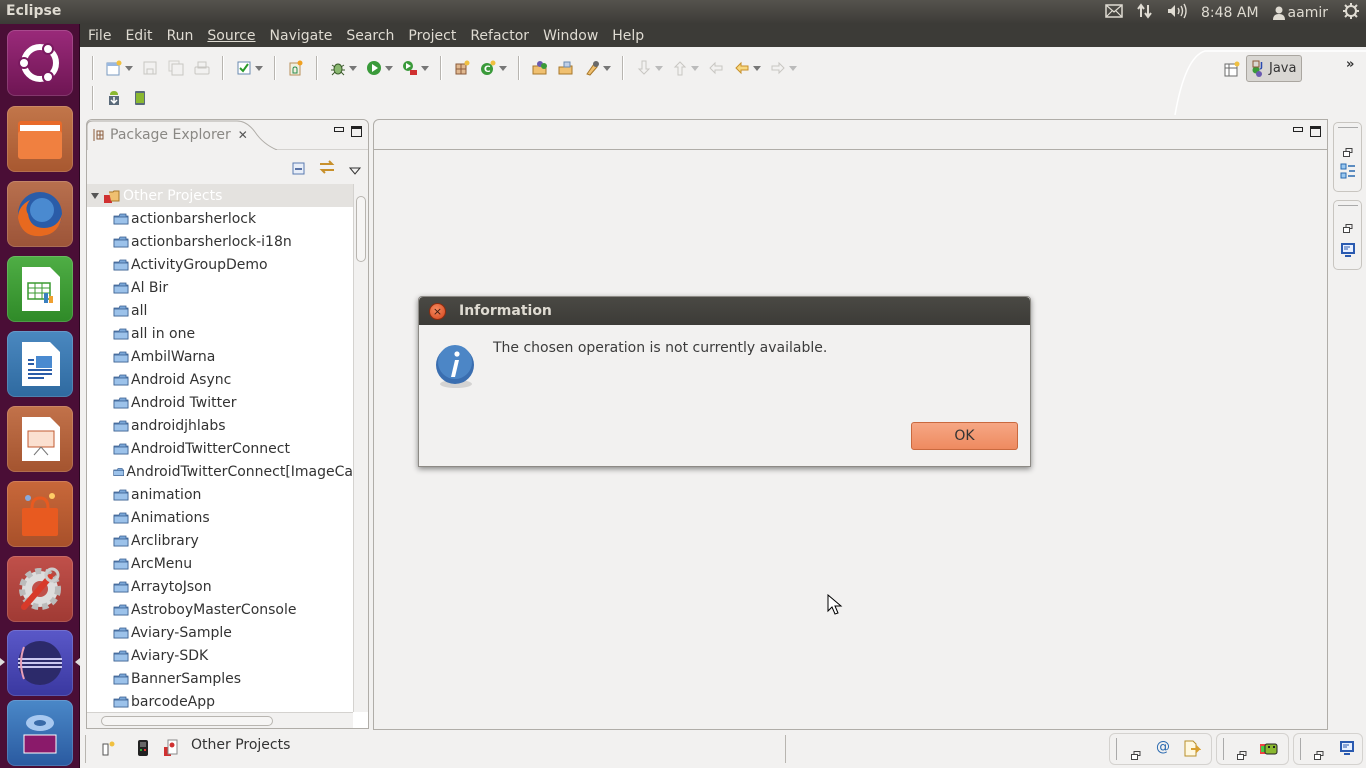 This screenshot has height=768, width=1366. What do you see at coordinates (220, 678) in the screenshot?
I see `project-item: BannerSamples` at bounding box center [220, 678].